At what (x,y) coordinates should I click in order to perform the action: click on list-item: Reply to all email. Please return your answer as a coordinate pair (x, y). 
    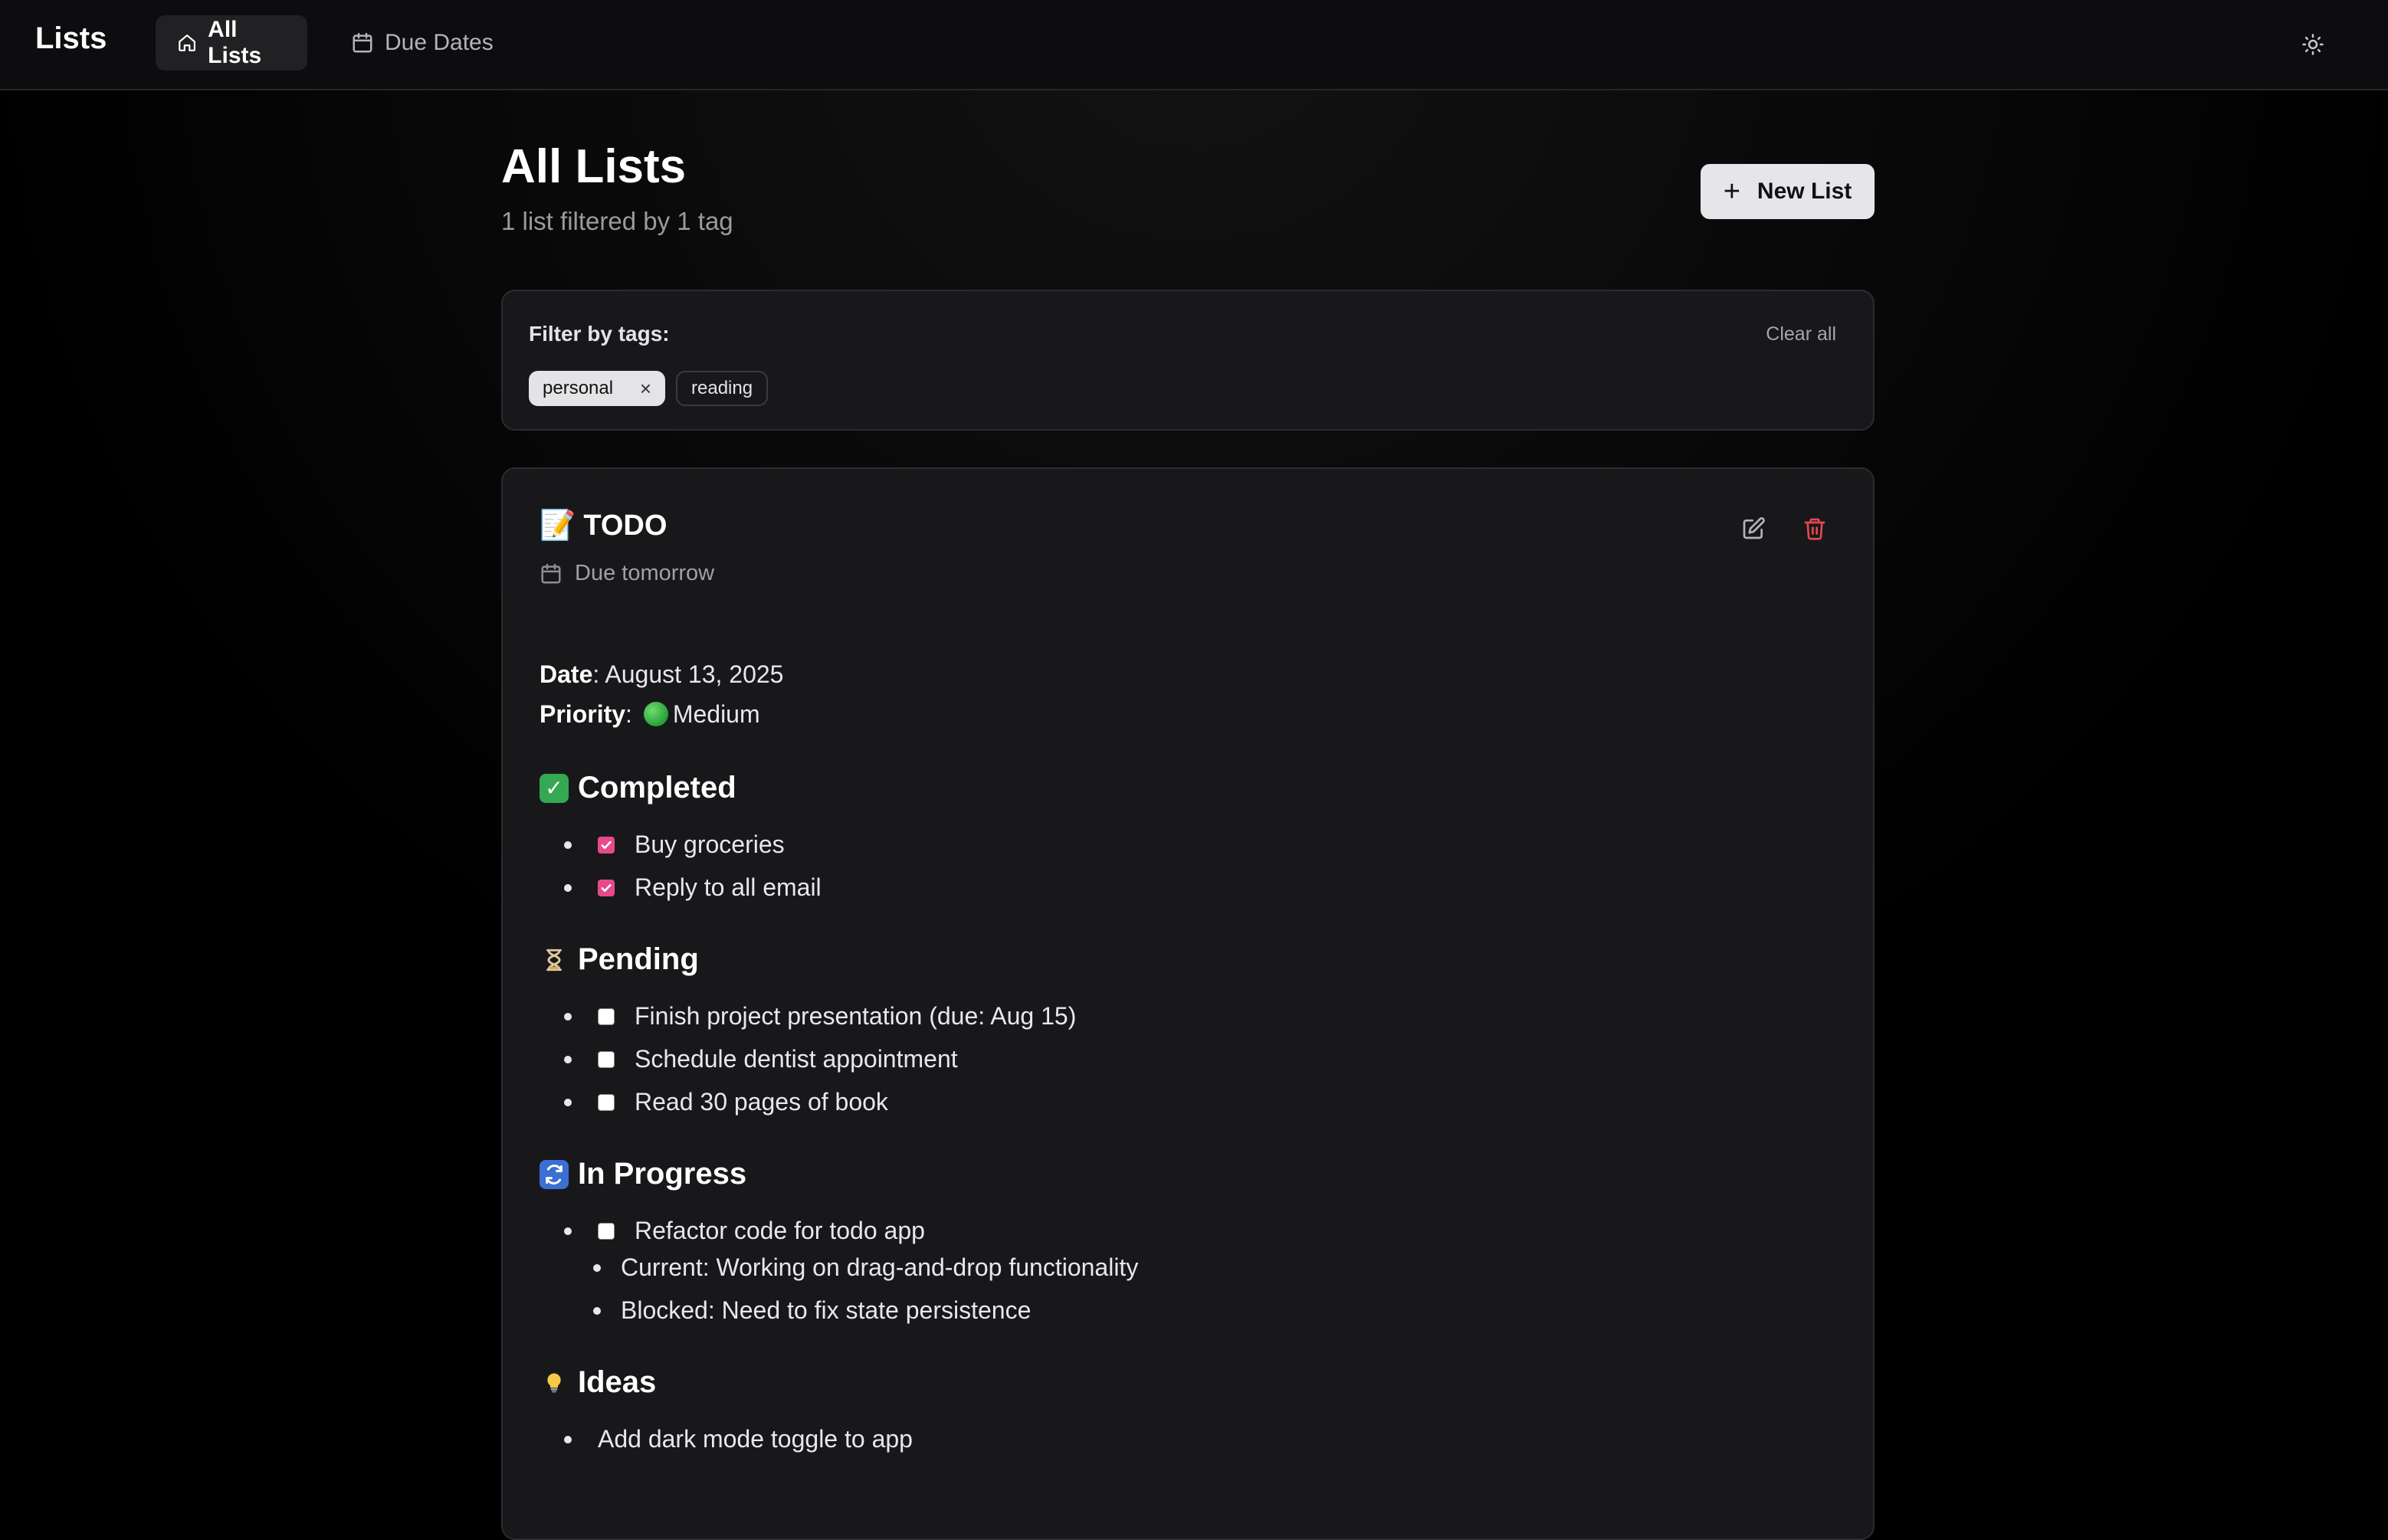
    Looking at the image, I should click on (693, 887).